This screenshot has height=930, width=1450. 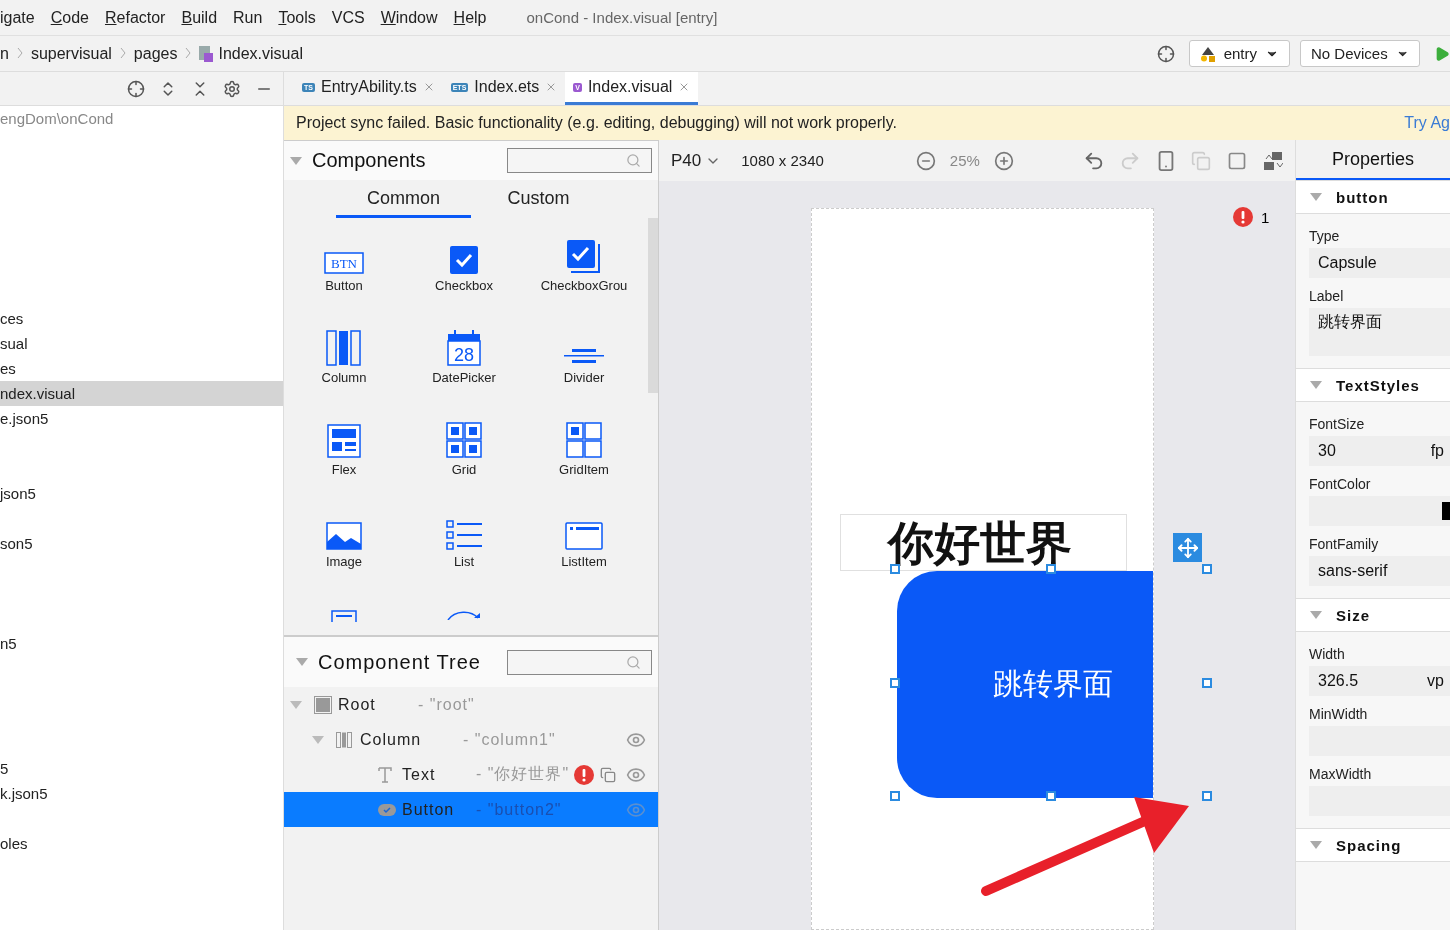 What do you see at coordinates (983, 542) in the screenshot?
I see `preview-text: 你好世界` at bounding box center [983, 542].